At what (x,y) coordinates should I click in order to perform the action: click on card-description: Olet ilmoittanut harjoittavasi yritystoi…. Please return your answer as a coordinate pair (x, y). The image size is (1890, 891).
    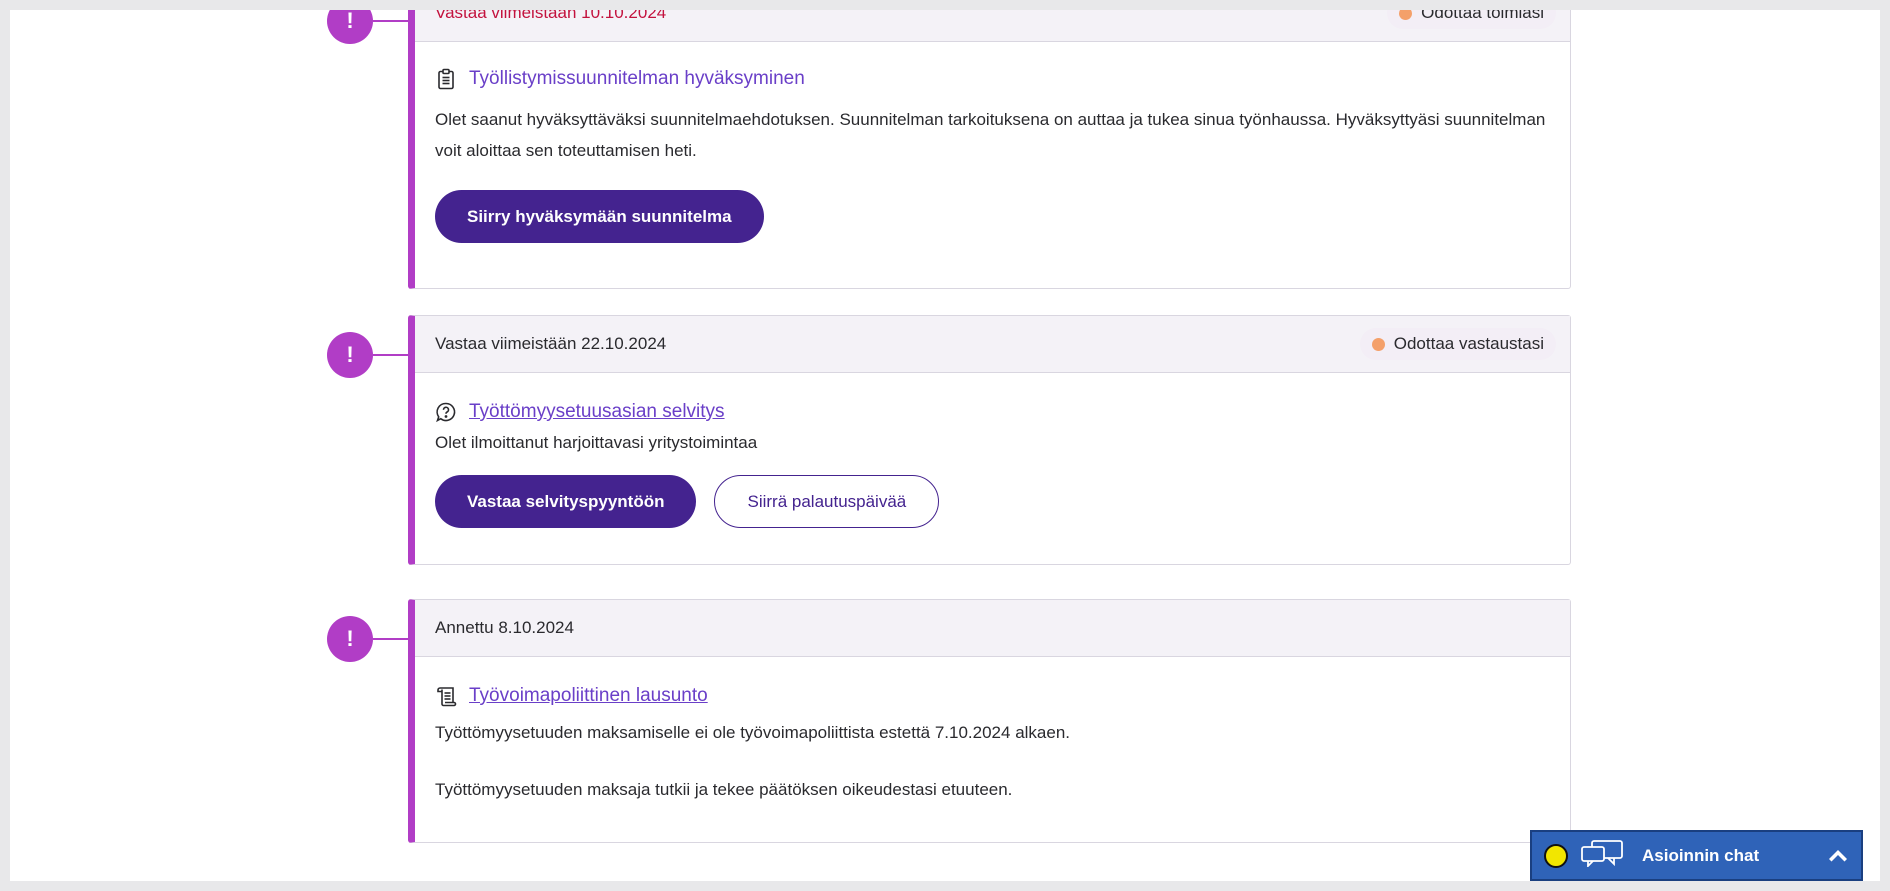
    Looking at the image, I should click on (596, 442).